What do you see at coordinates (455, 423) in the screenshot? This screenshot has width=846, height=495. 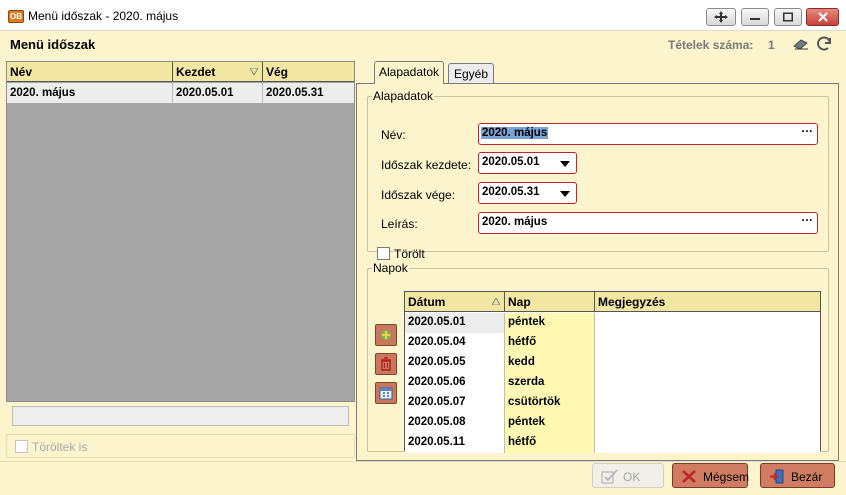 I see `cell-date: 2020.05.08` at bounding box center [455, 423].